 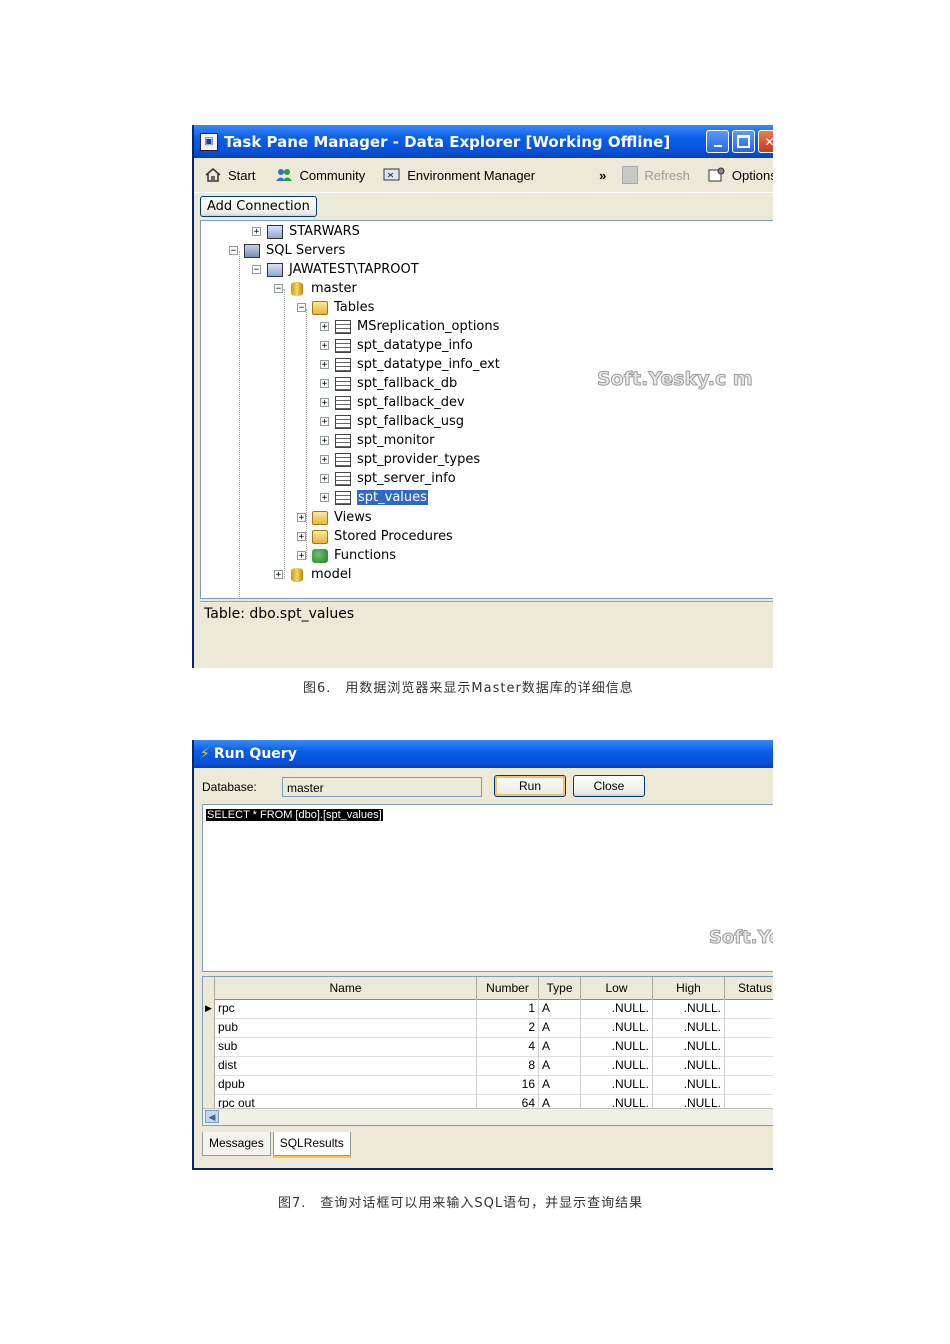 What do you see at coordinates (396, 440) in the screenshot?
I see `tree-node-label: spt_monitor` at bounding box center [396, 440].